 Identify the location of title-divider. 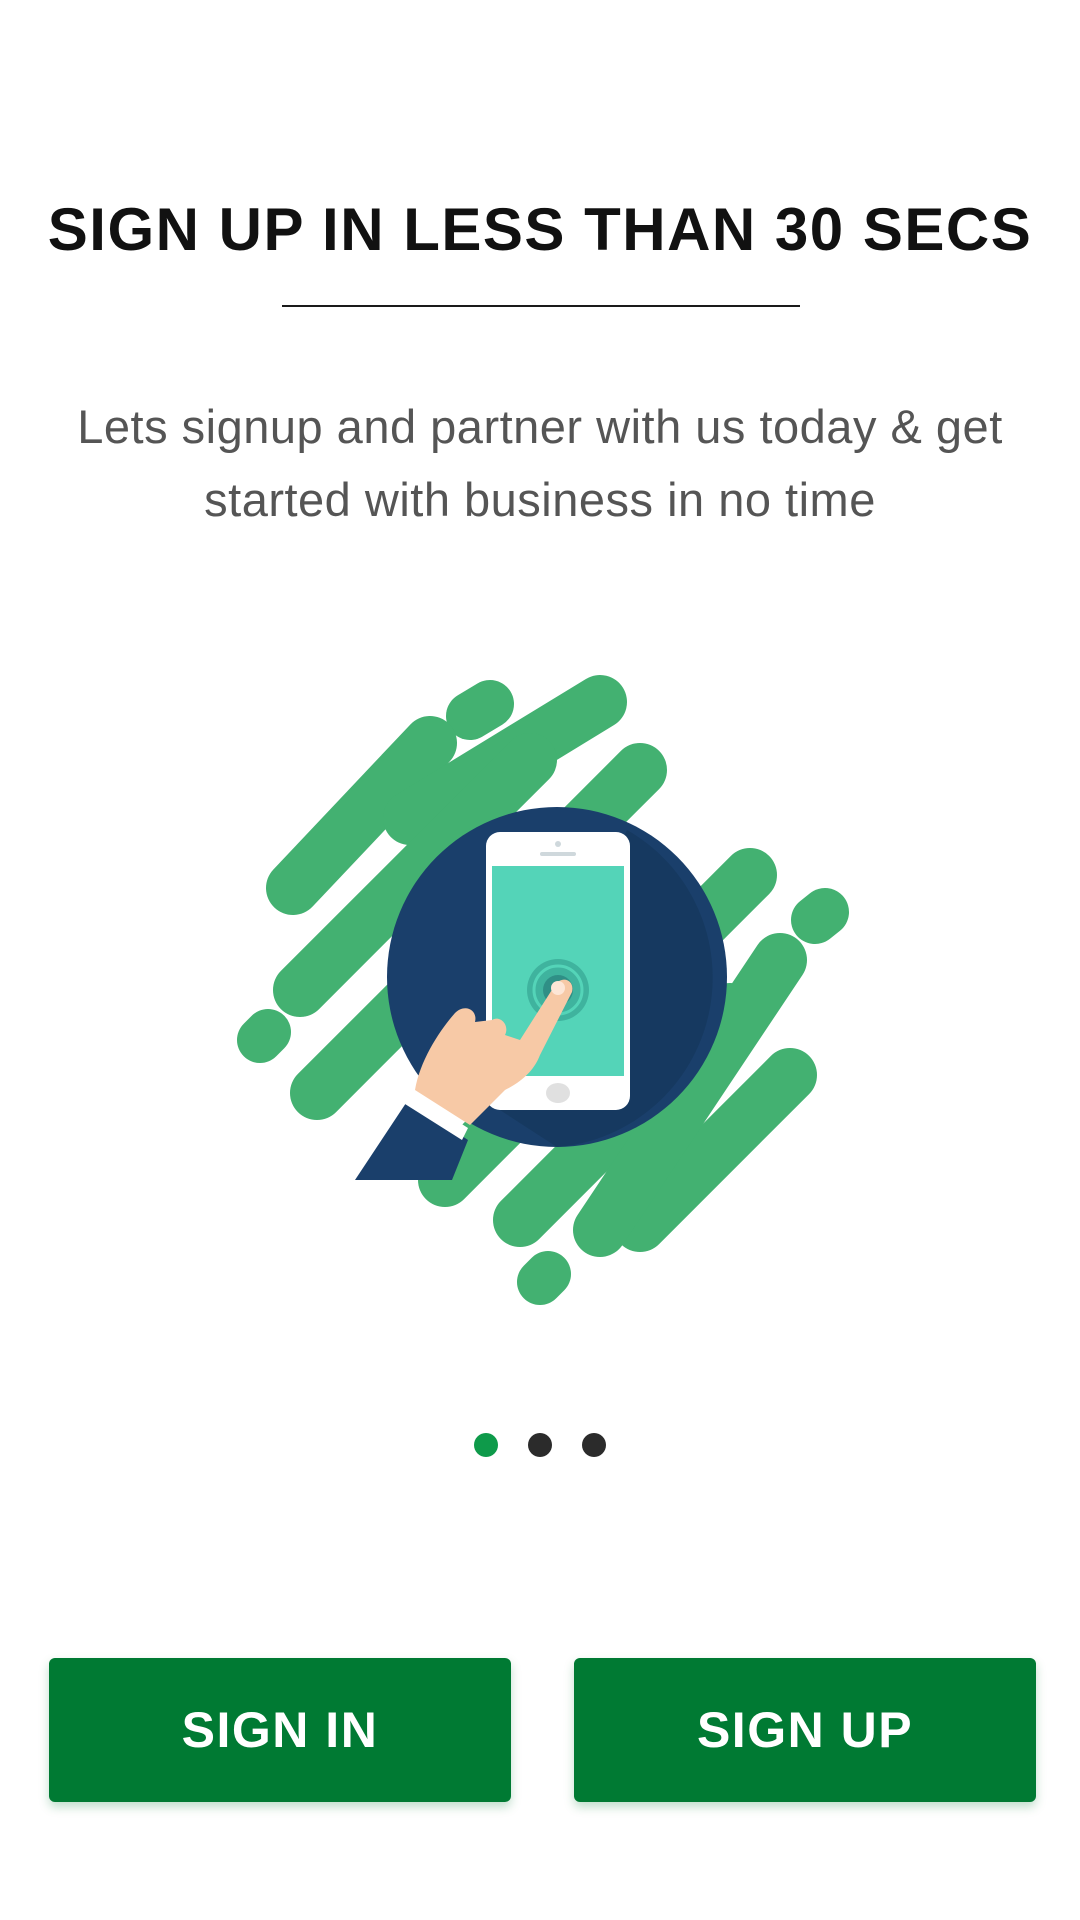
(541, 306).